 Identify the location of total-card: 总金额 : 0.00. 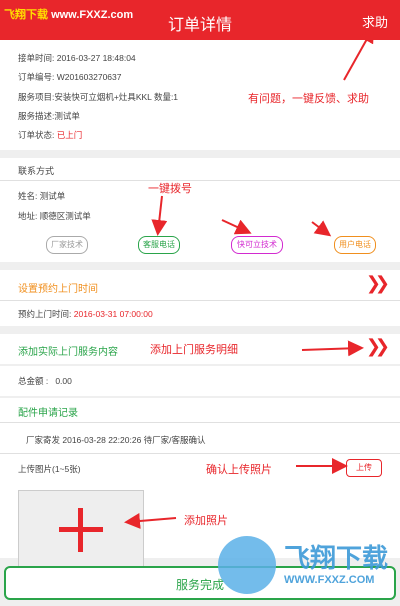
(200, 381).